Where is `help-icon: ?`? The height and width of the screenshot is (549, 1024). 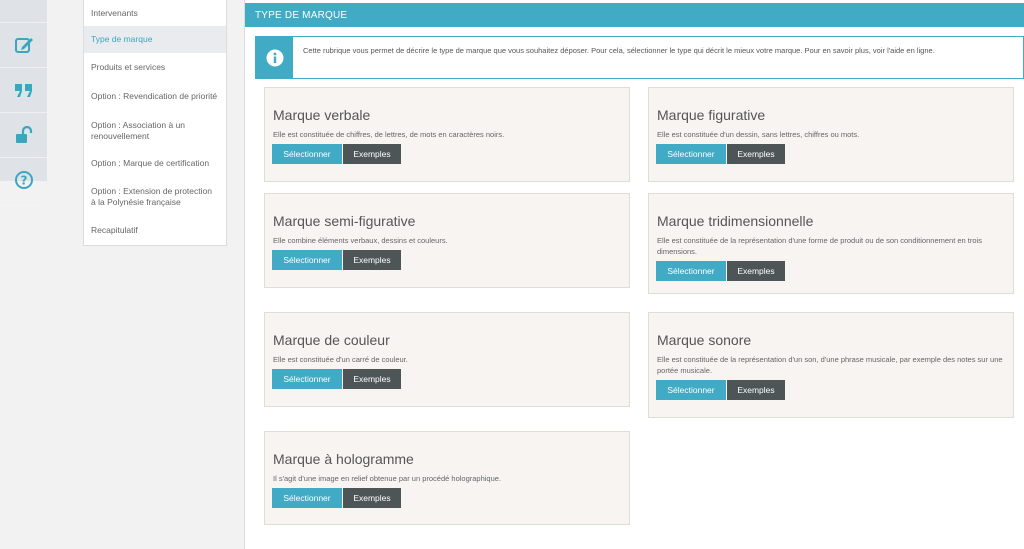 help-icon: ? is located at coordinates (23, 180).